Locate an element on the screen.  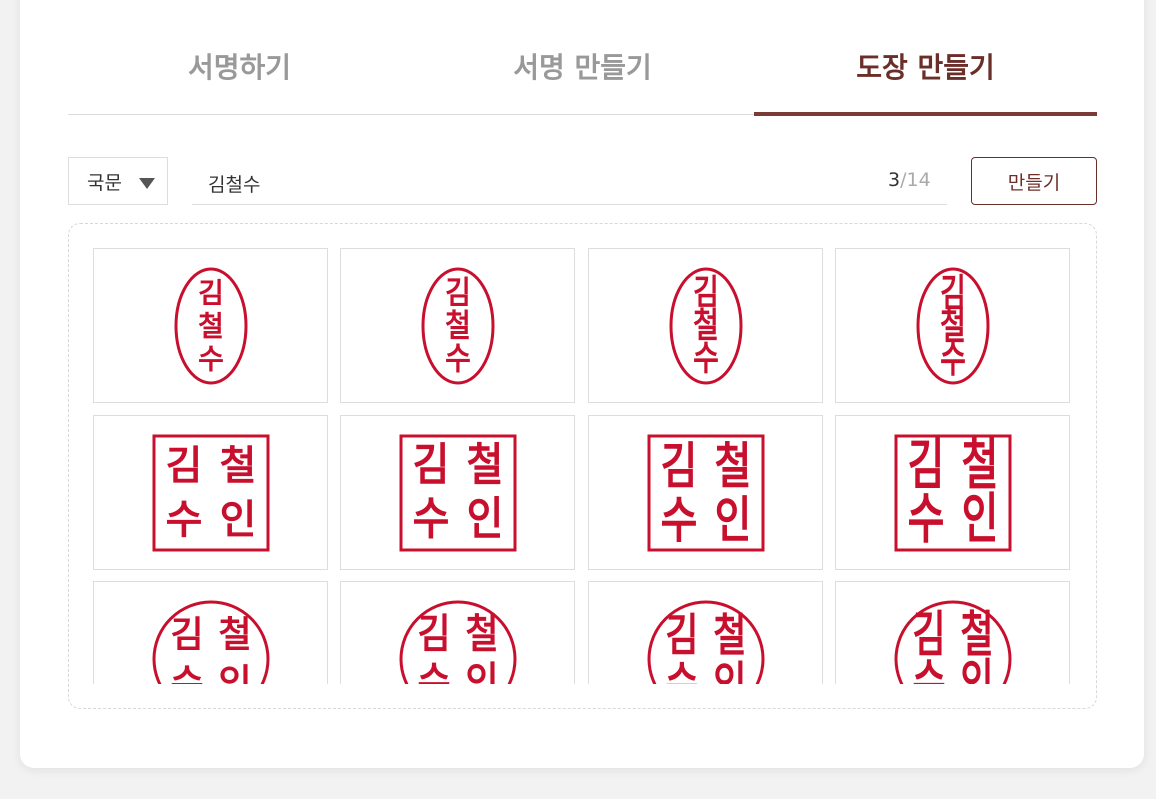
script-select: 국문 is located at coordinates (118, 181).